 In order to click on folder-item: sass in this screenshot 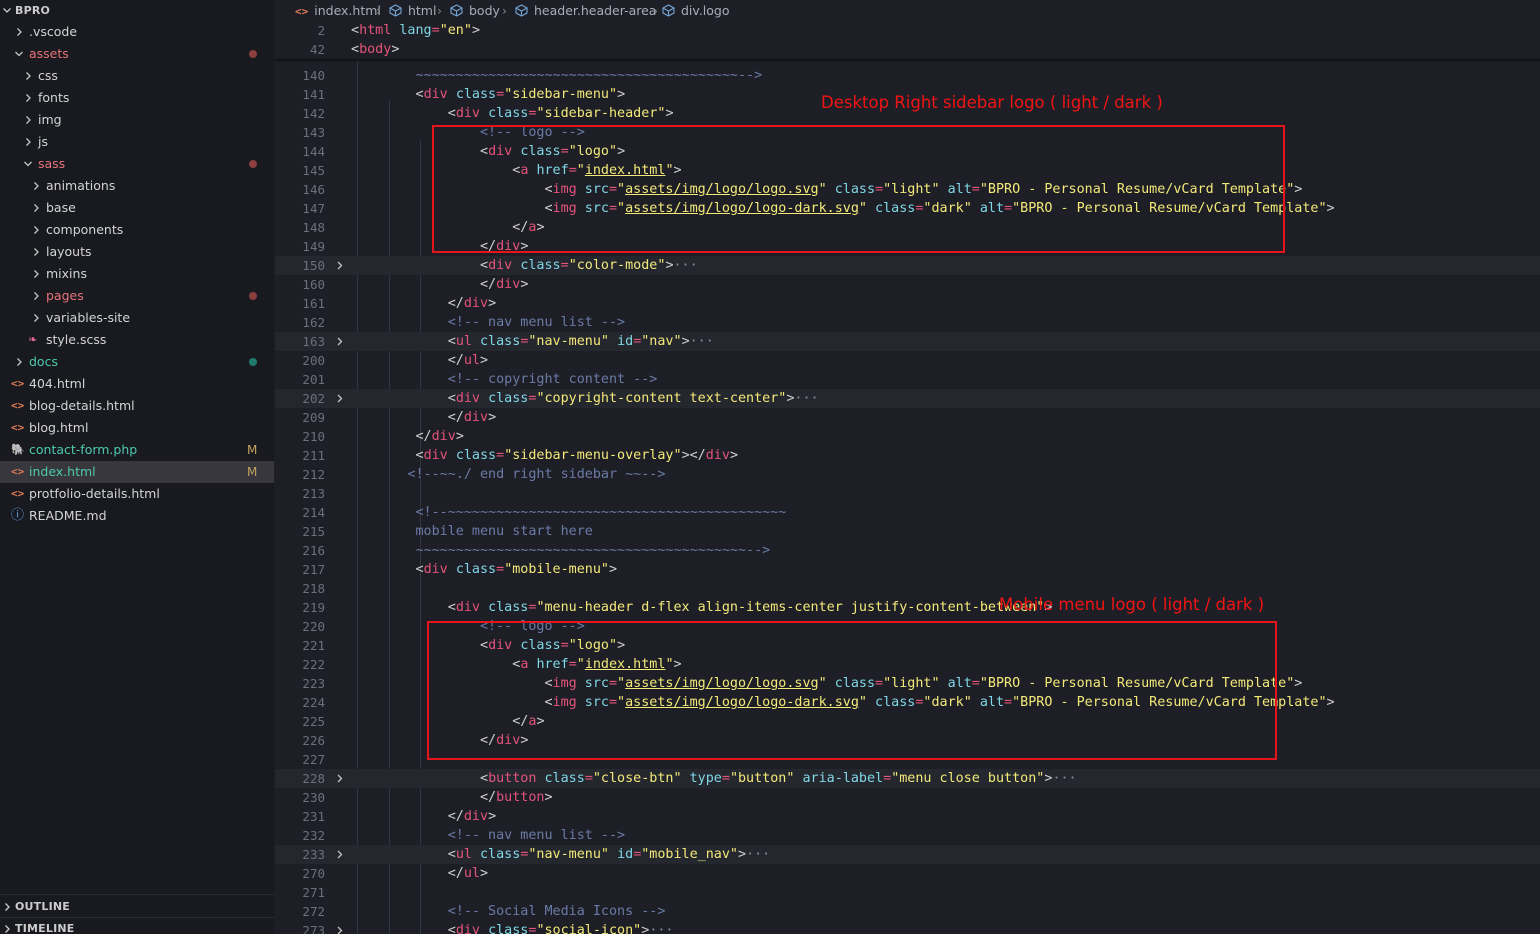, I will do `click(137, 164)`.